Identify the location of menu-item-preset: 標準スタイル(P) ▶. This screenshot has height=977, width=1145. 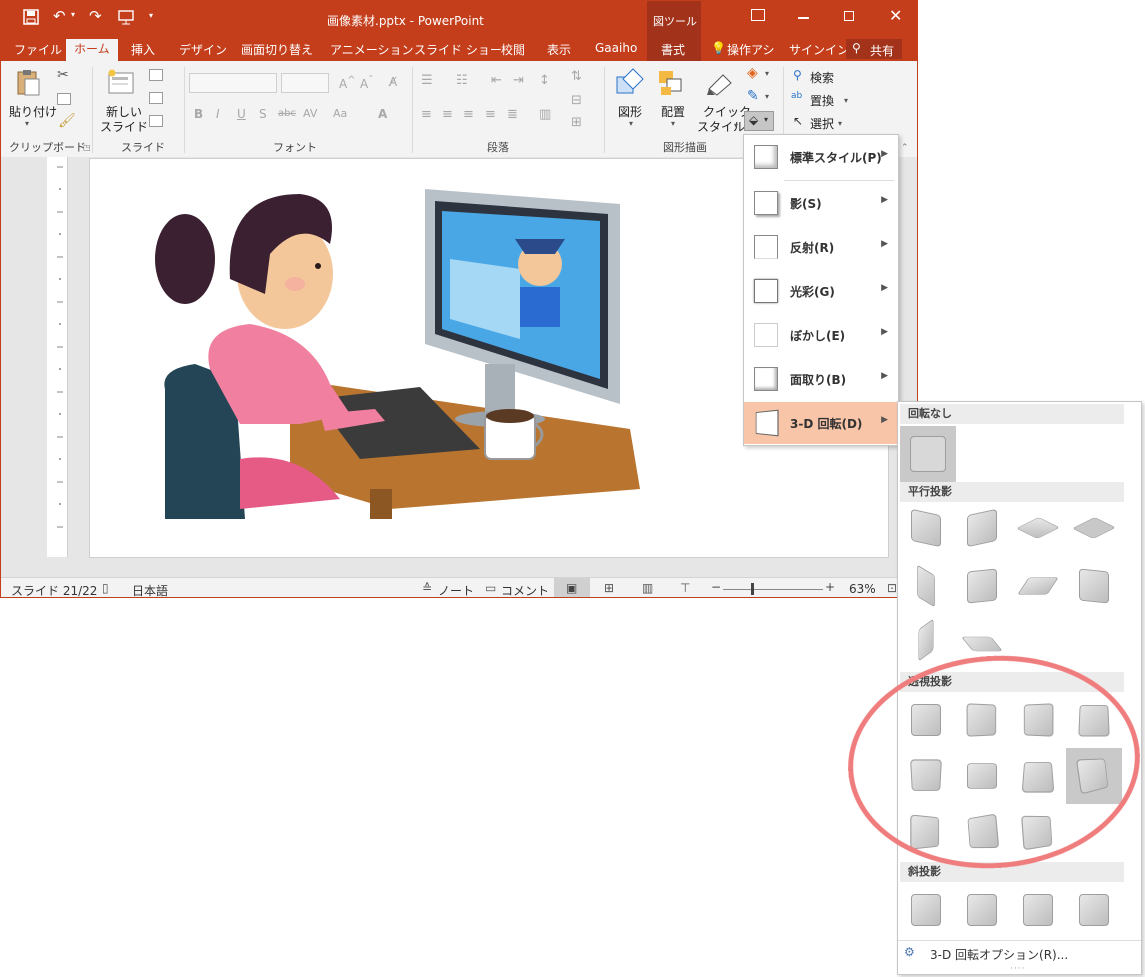
(821, 157).